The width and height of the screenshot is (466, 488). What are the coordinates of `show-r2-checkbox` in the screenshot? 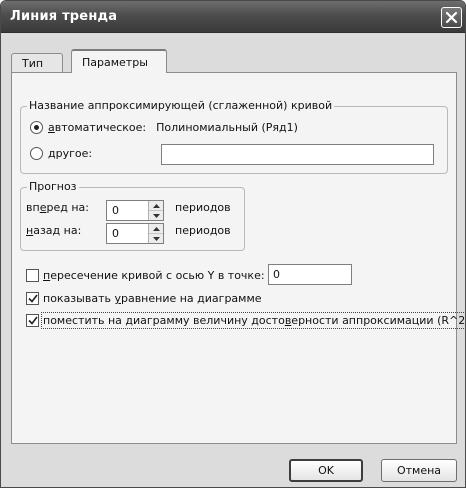 It's located at (32, 320).